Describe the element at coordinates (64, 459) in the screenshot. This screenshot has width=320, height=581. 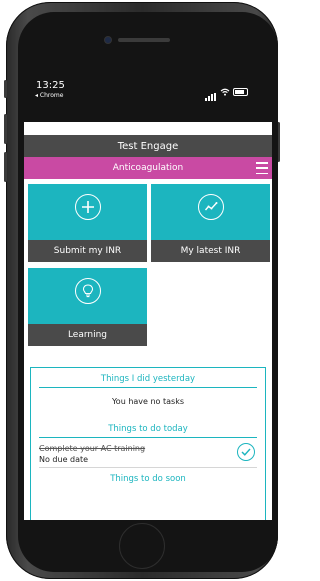
I see `task-due-date: No due date` at that location.